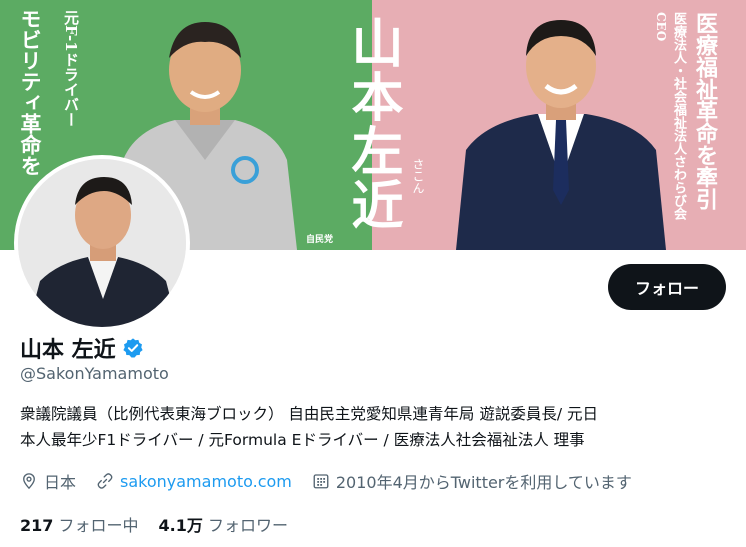 The height and width of the screenshot is (547, 746). What do you see at coordinates (98, 525) in the screenshot?
I see `following-label: フォロー中` at bounding box center [98, 525].